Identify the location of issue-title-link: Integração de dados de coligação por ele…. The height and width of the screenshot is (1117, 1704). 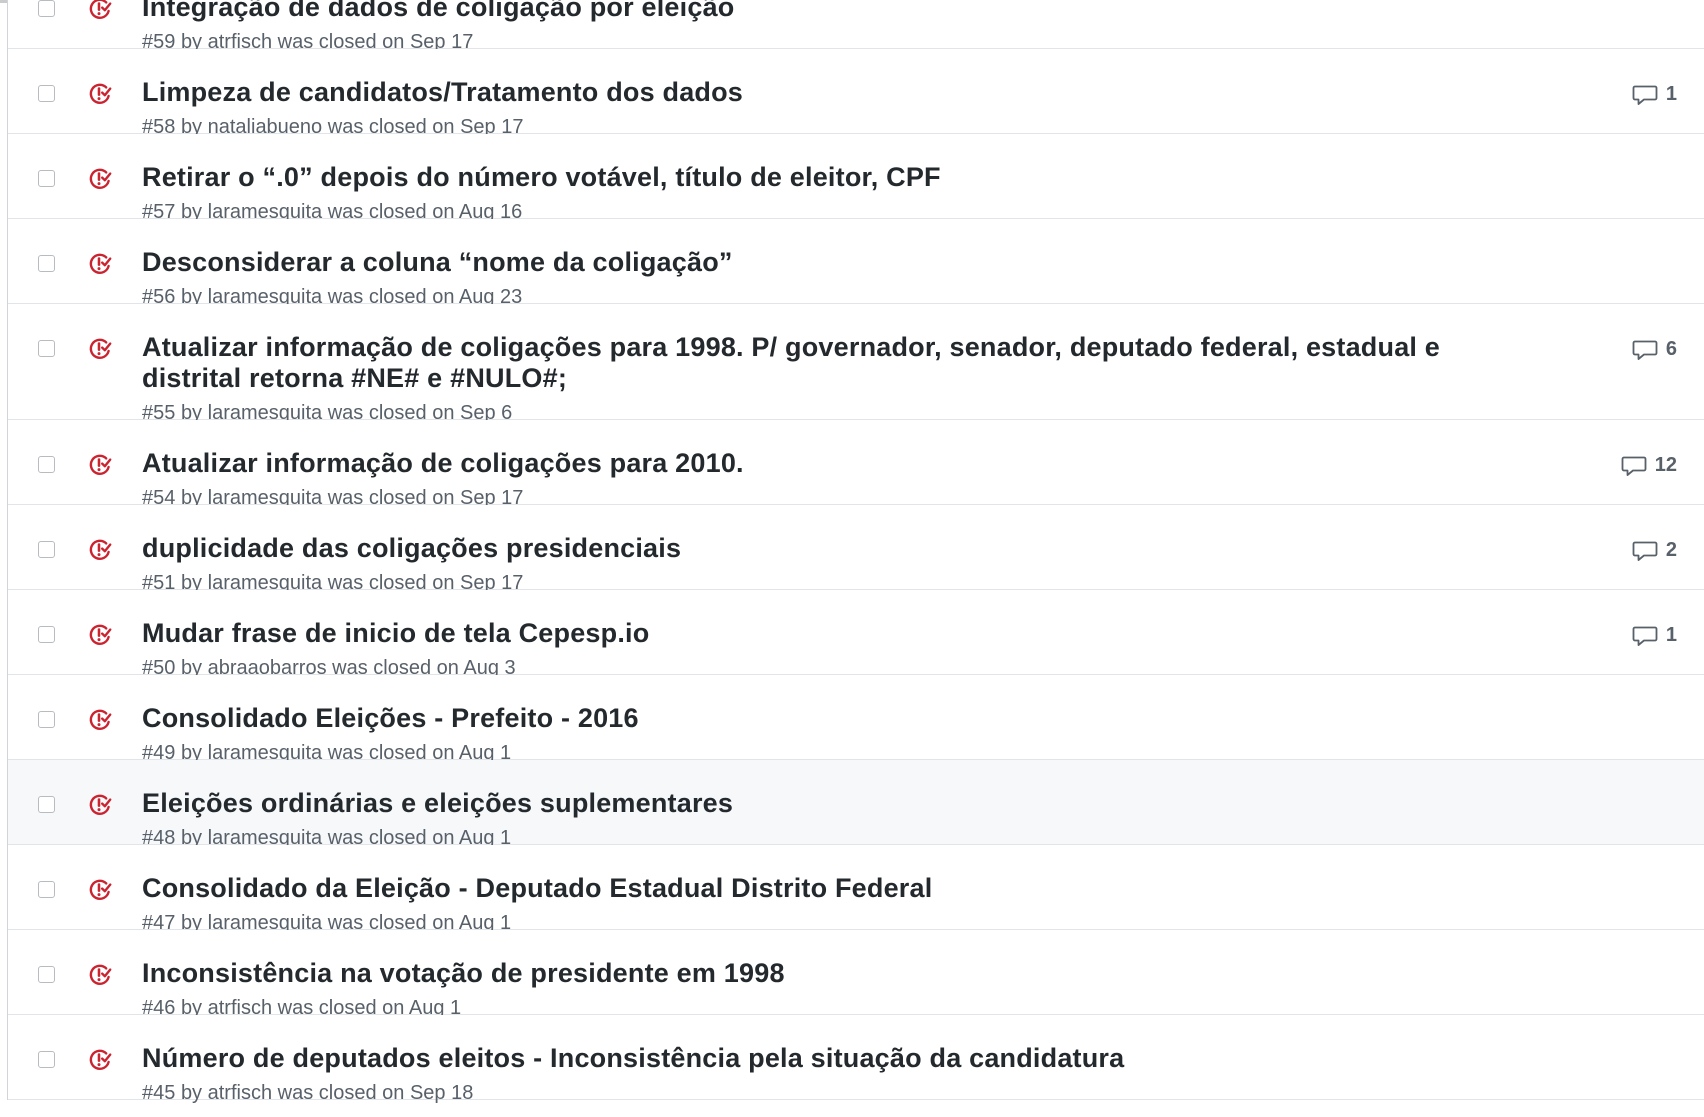
(797, 11).